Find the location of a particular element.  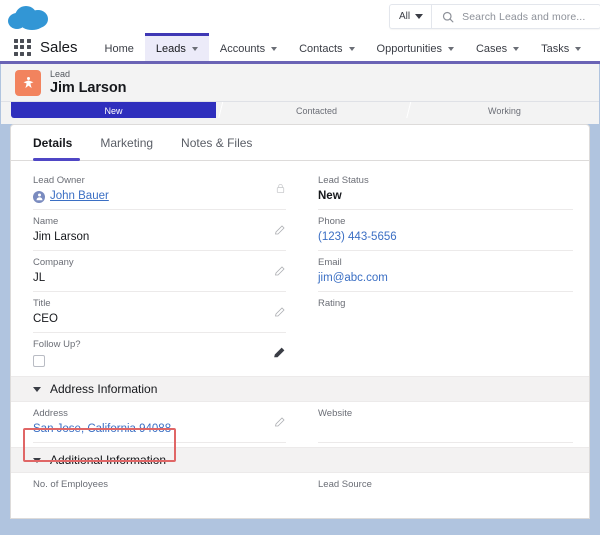

field-lead-source: Lead Source is located at coordinates (445, 493).